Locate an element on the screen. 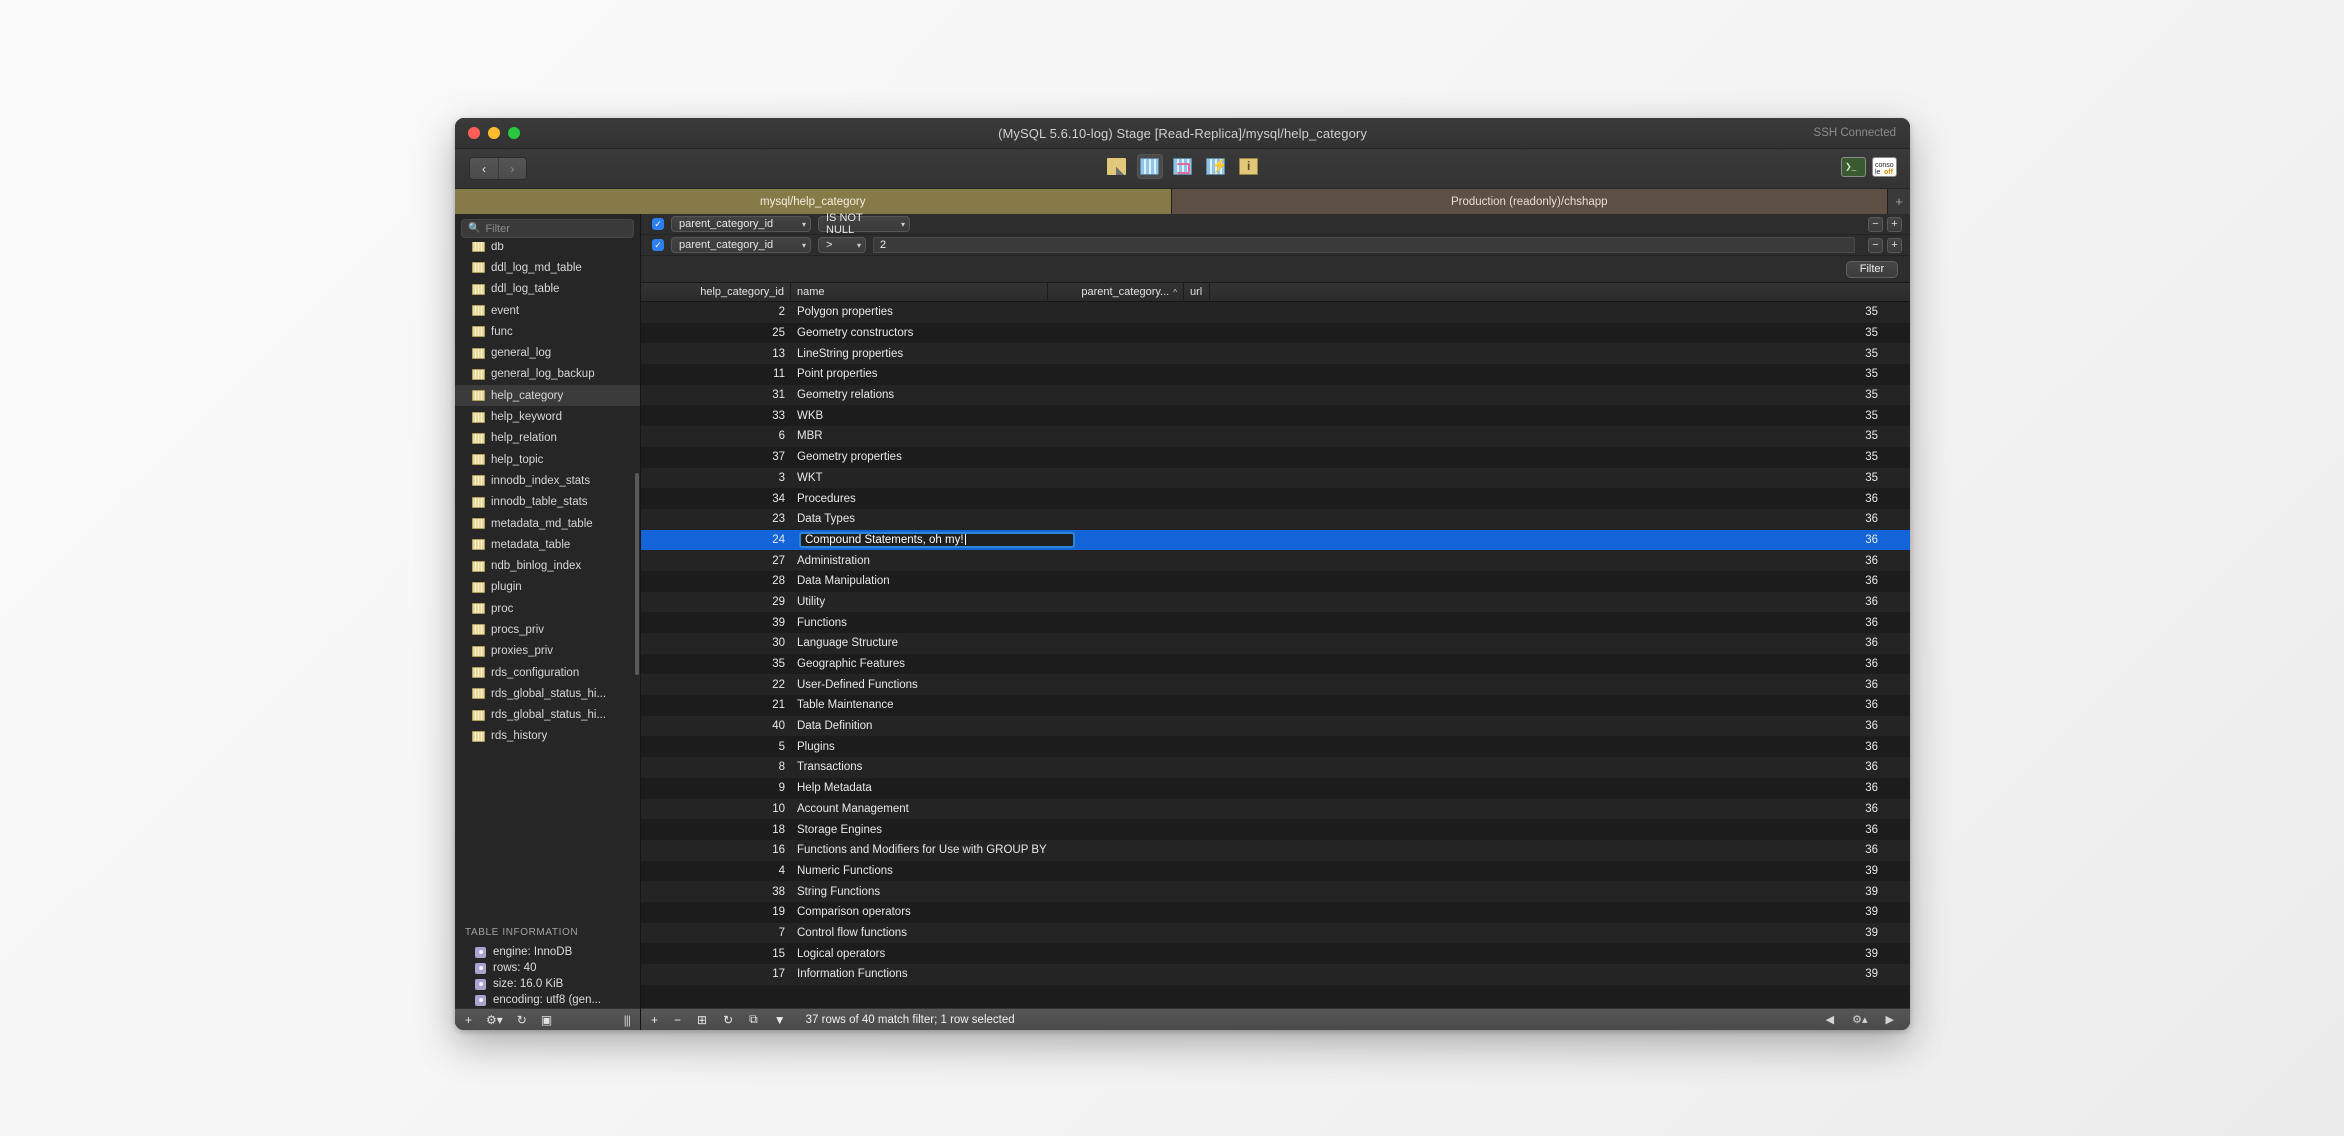 Image resolution: width=2344 pixels, height=1136 pixels. table-row: 6 MBR 35 is located at coordinates (1275, 436).